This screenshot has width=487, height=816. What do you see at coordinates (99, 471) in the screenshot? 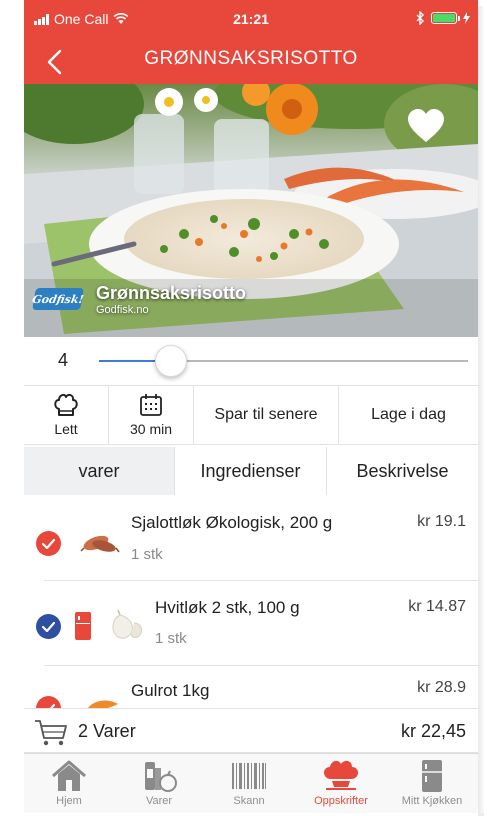
I see `tab-varer: varer` at bounding box center [99, 471].